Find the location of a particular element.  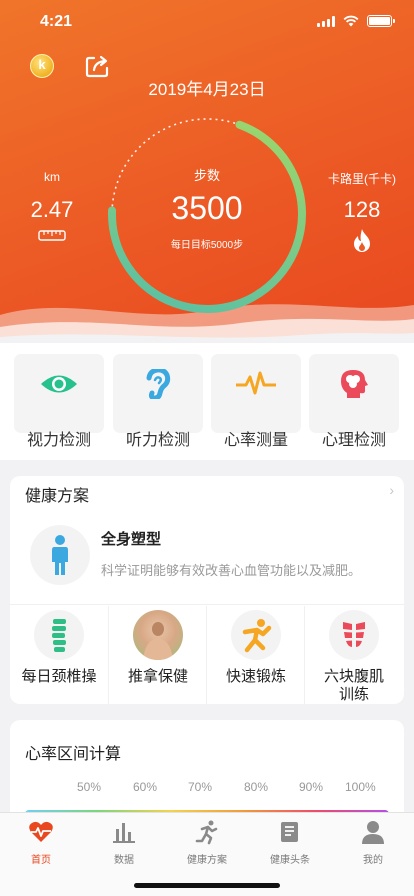

plan-item-abs: 六块腹肌 训练 is located at coordinates (354, 655).